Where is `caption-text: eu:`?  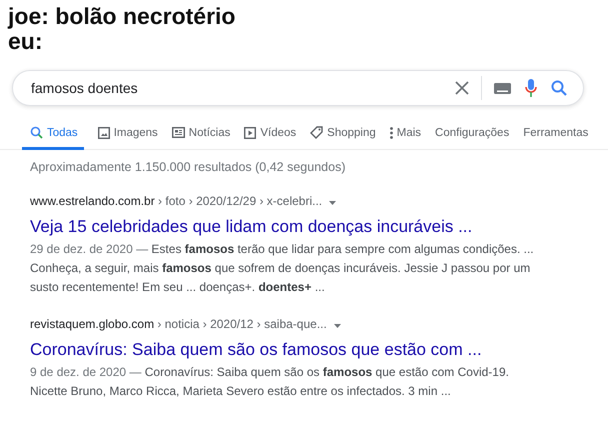 caption-text: eu: is located at coordinates (25, 41).